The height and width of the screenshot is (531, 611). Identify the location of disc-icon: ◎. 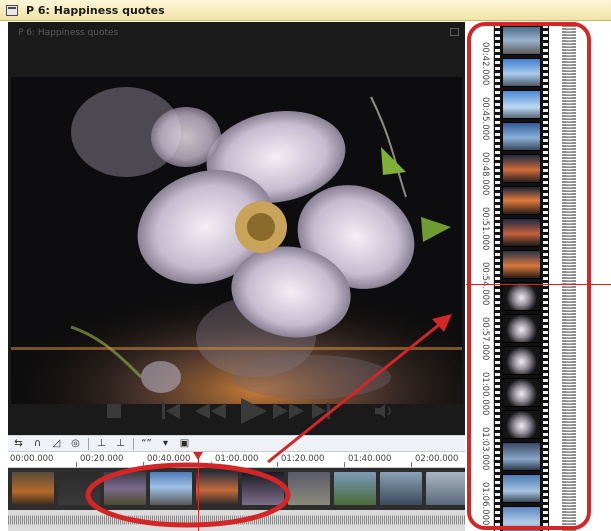
(75, 444).